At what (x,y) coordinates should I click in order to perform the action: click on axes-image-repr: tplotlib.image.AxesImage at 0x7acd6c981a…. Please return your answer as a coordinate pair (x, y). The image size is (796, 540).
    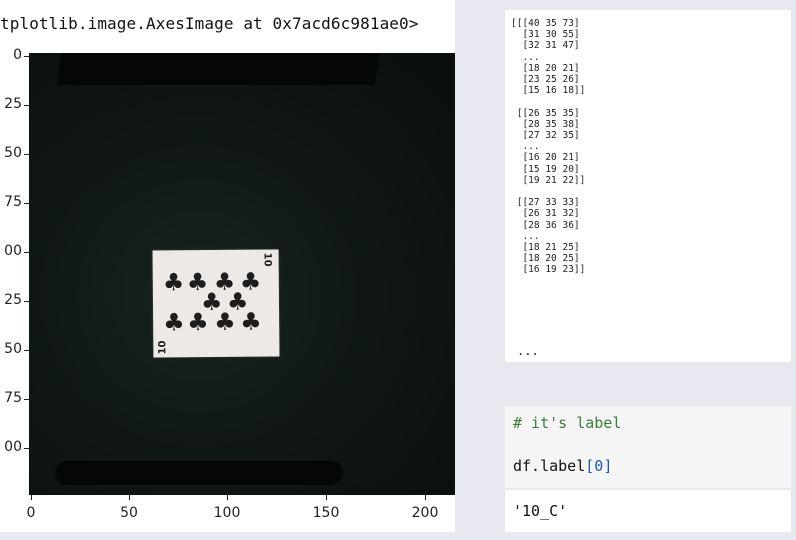
    Looking at the image, I should click on (209, 23).